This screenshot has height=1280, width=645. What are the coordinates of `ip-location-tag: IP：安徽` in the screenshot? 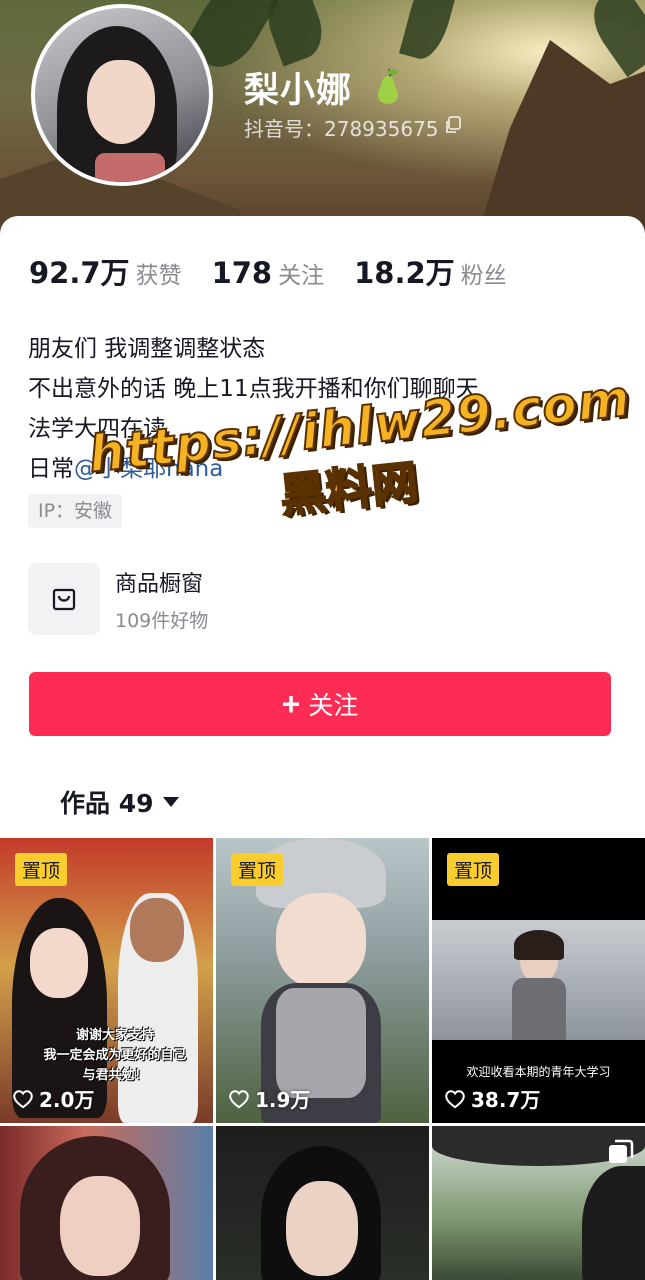 It's located at (75, 511).